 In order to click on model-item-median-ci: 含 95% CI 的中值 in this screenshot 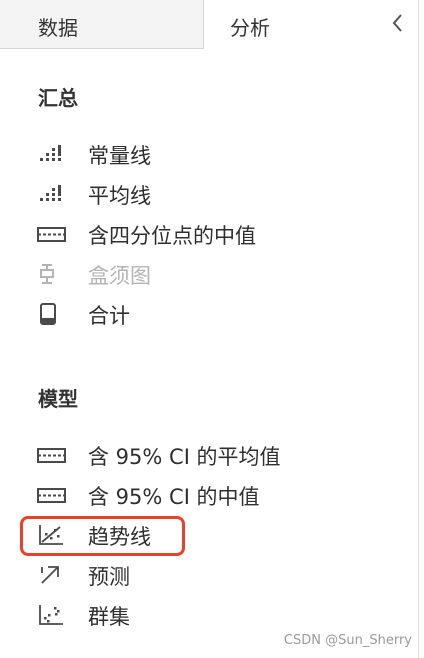, I will do `click(196, 495)`.